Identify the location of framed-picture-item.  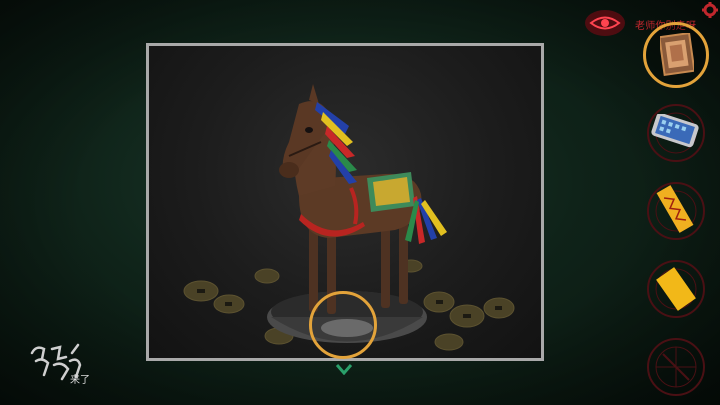
(677, 55).